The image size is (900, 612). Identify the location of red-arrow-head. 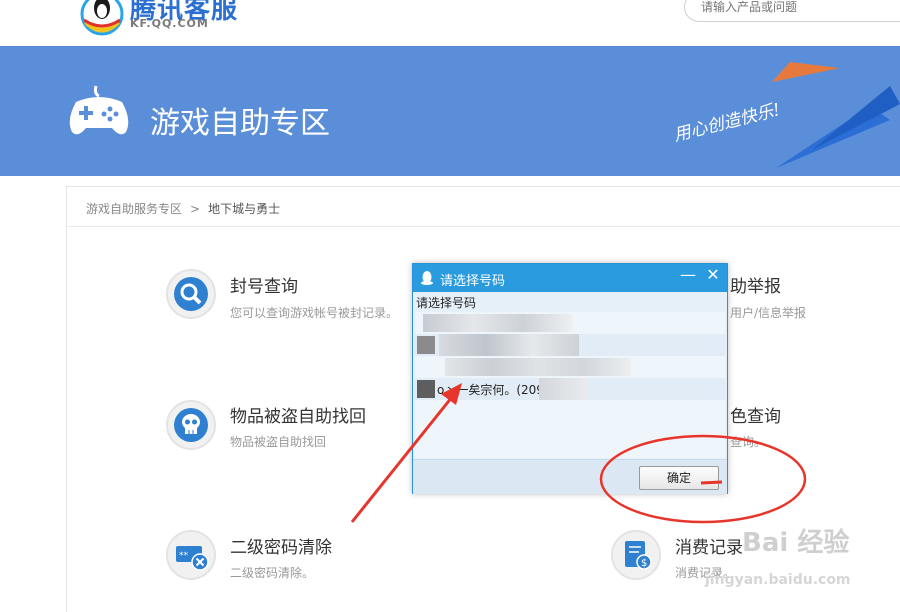
(451, 394).